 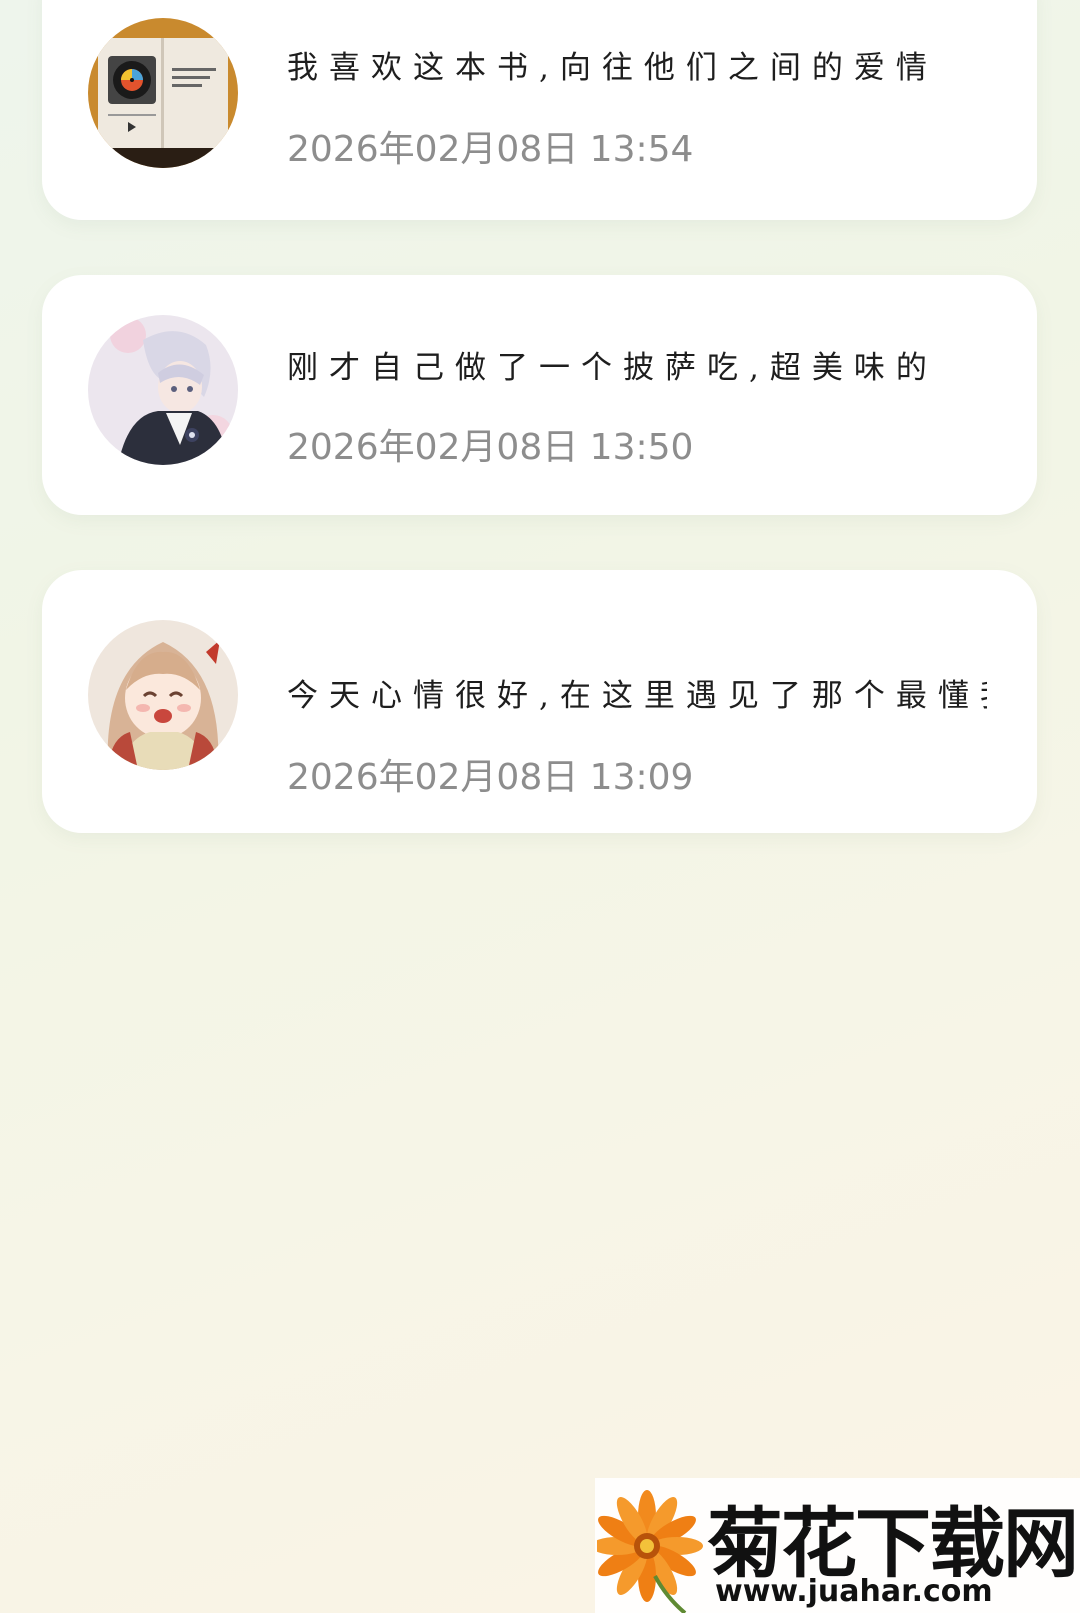 What do you see at coordinates (612, 68) in the screenshot?
I see `message-text: 我喜欢这本书,向往他们之间的爱情` at bounding box center [612, 68].